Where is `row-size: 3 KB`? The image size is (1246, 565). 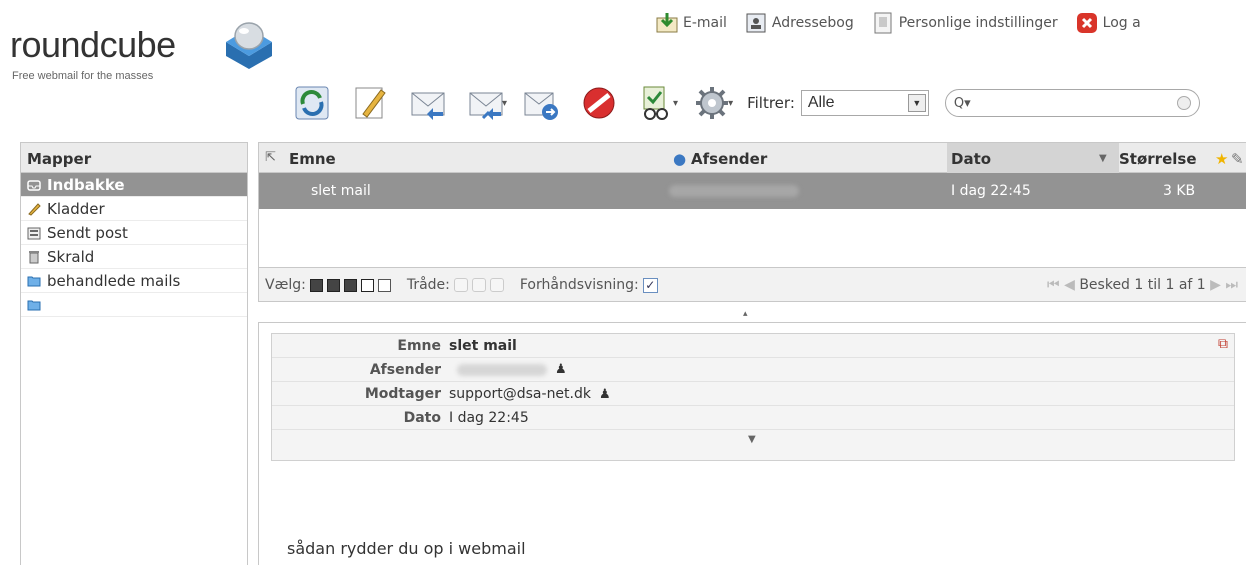 row-size: 3 KB is located at coordinates (1179, 191).